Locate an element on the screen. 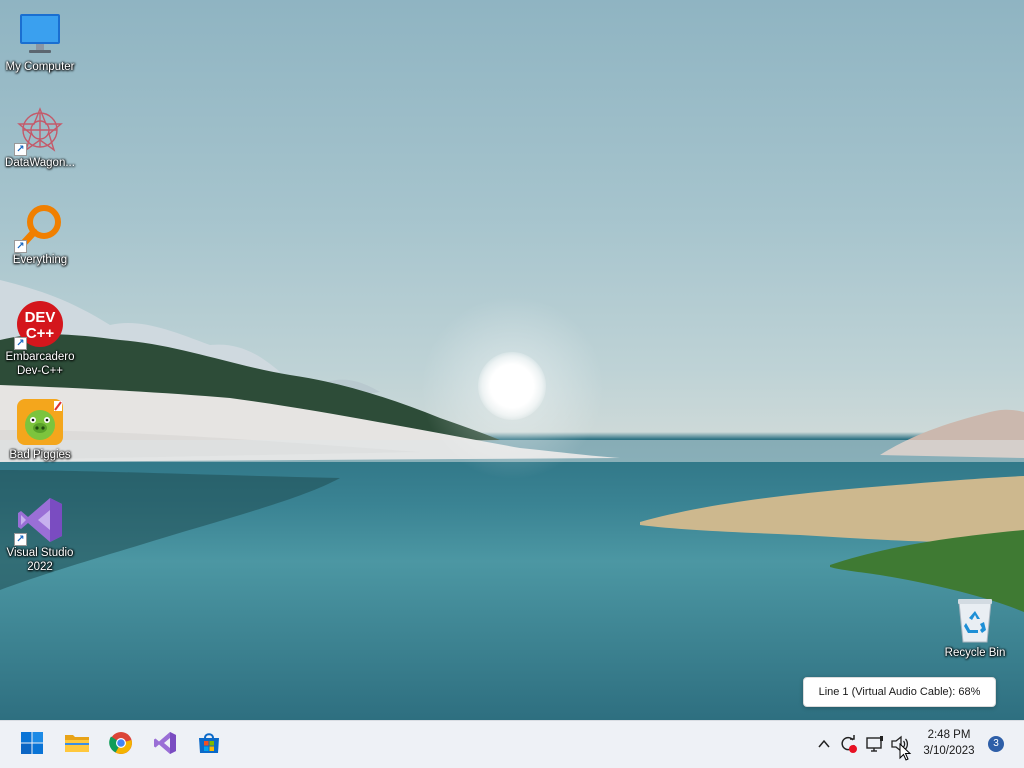 This screenshot has width=1024, height=768. visual-studio-button is located at coordinates (165, 745).